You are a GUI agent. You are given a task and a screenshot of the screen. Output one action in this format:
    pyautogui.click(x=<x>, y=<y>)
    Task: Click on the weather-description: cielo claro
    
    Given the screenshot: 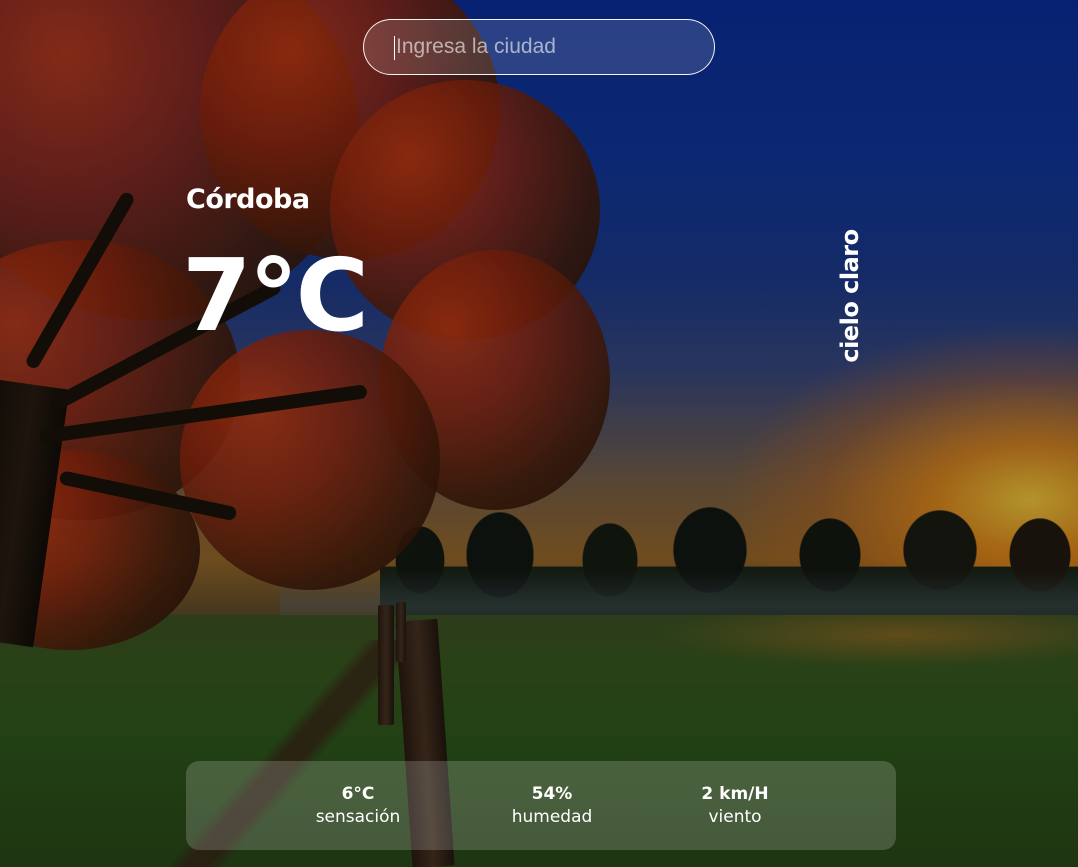 What is the action you would take?
    pyautogui.click(x=850, y=296)
    